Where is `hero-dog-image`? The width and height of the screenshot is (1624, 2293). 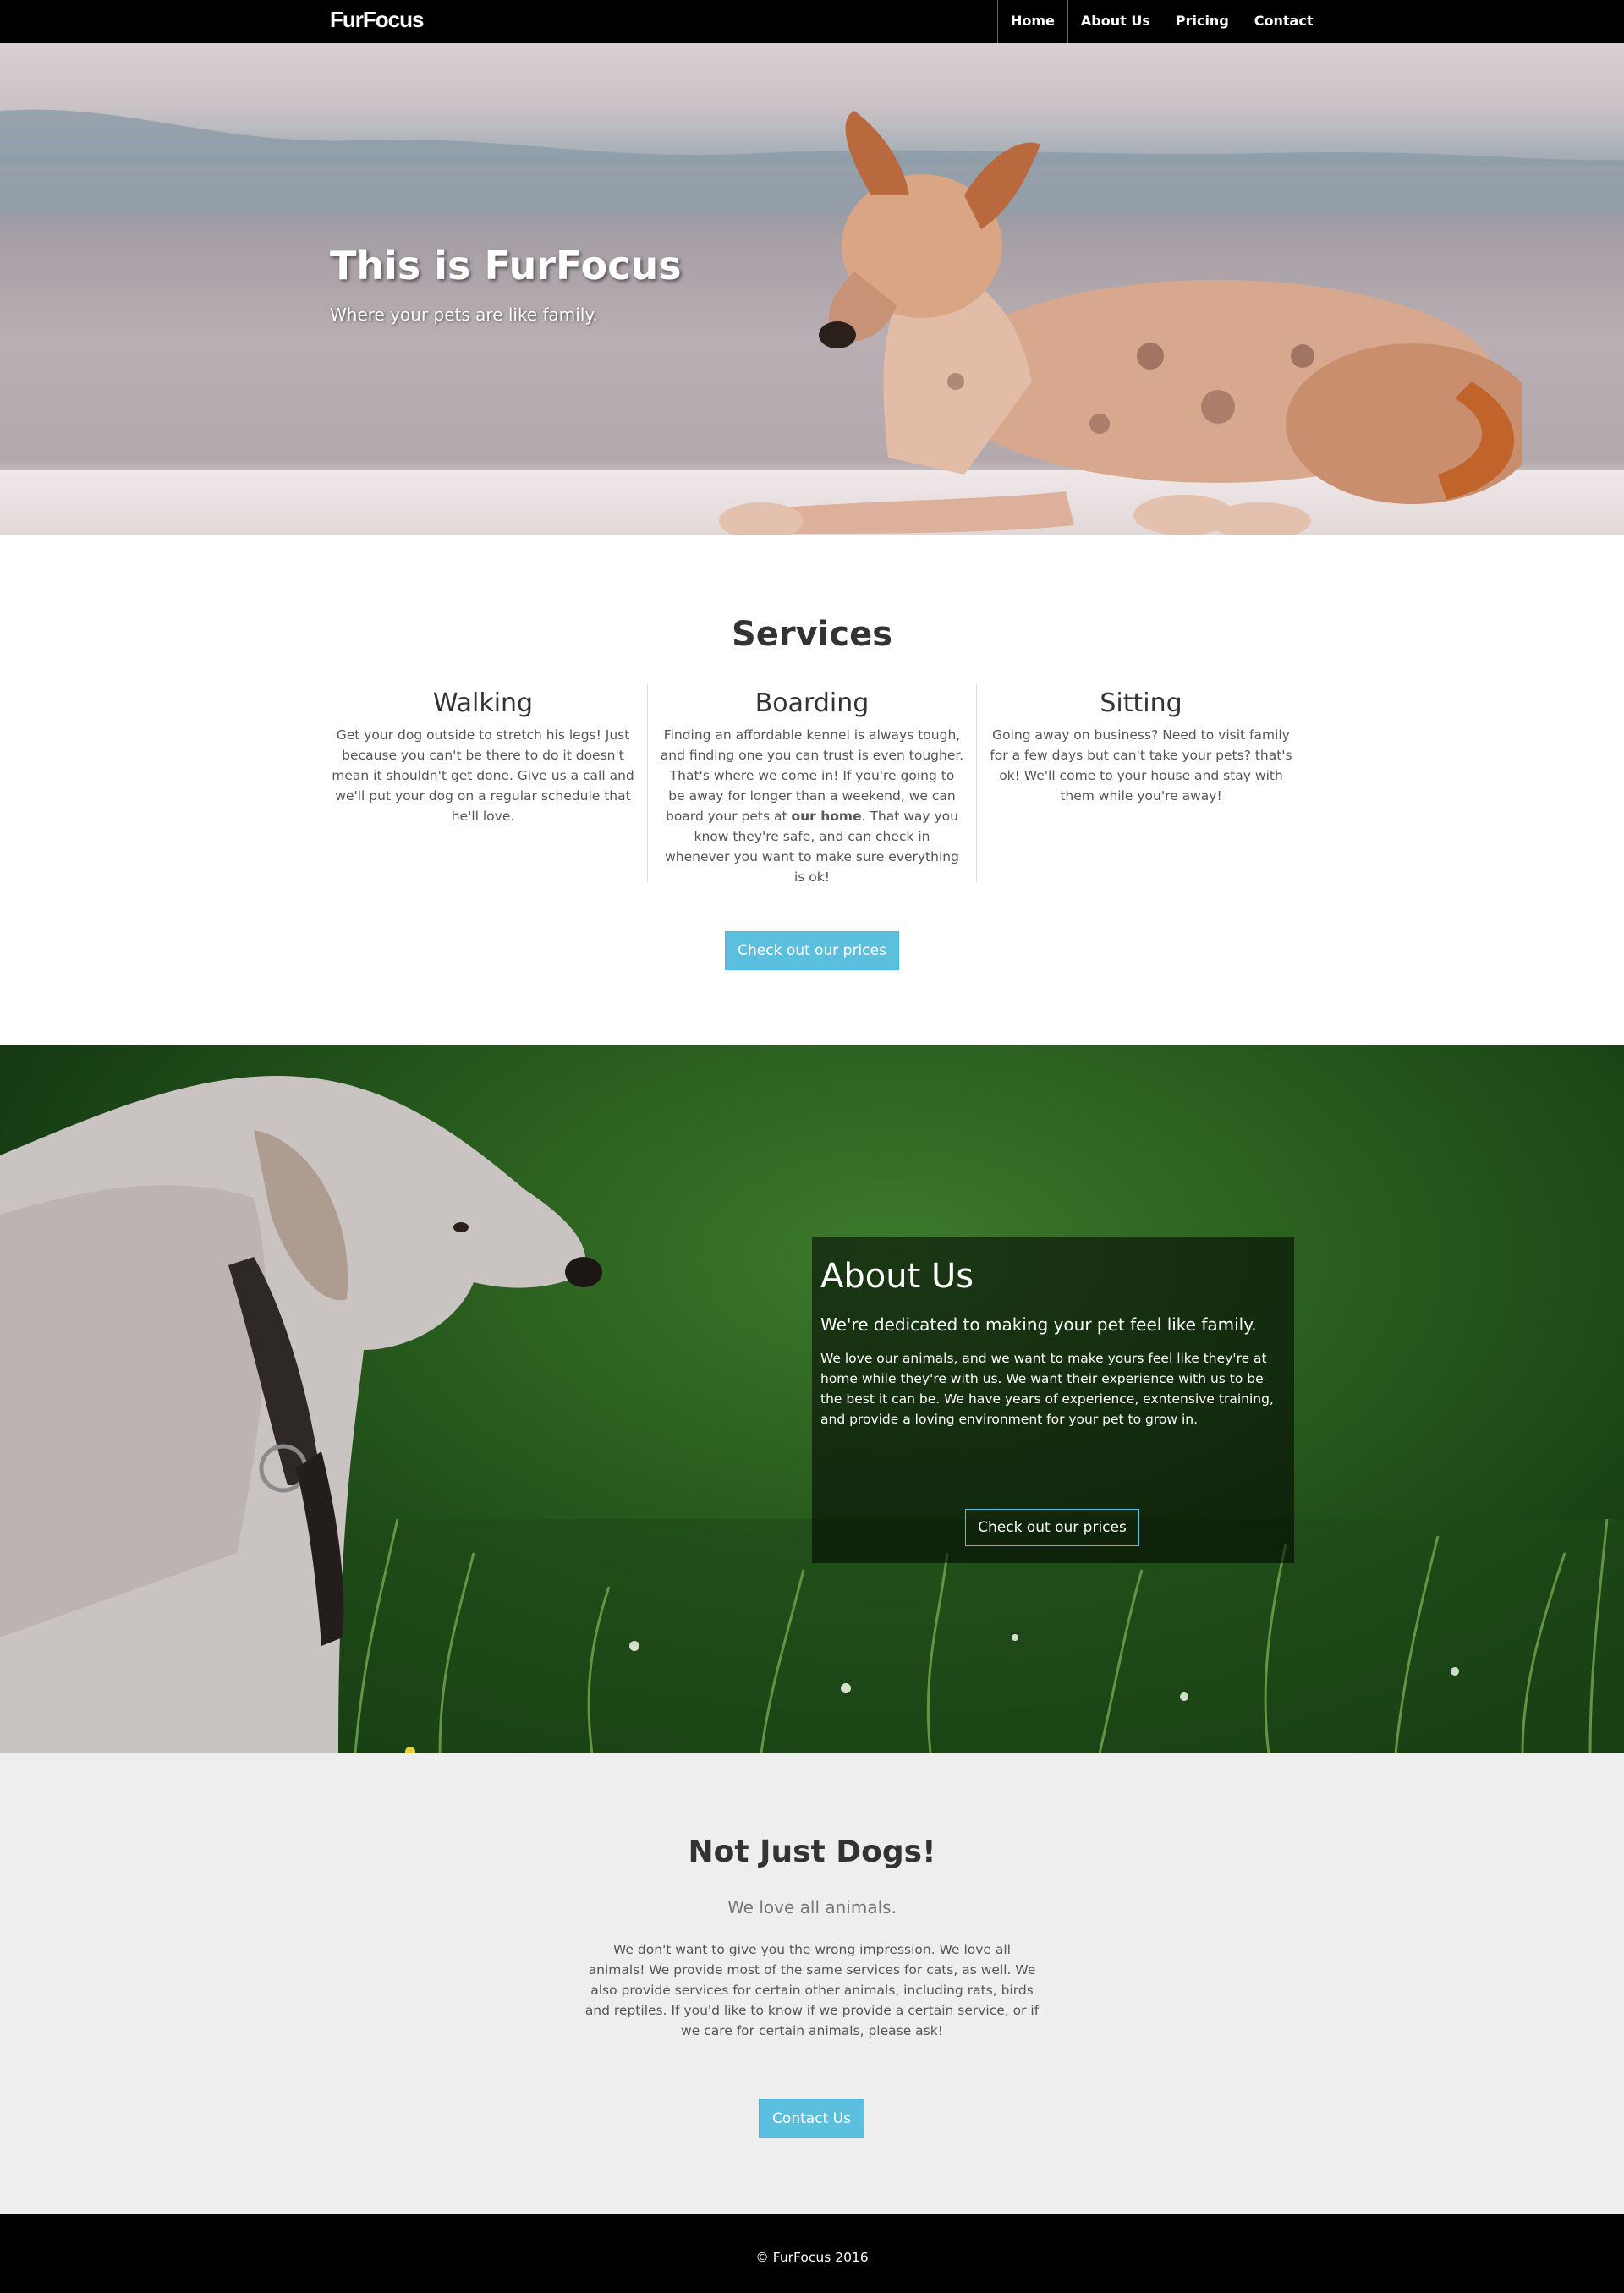
hero-dog-image is located at coordinates (1120, 323).